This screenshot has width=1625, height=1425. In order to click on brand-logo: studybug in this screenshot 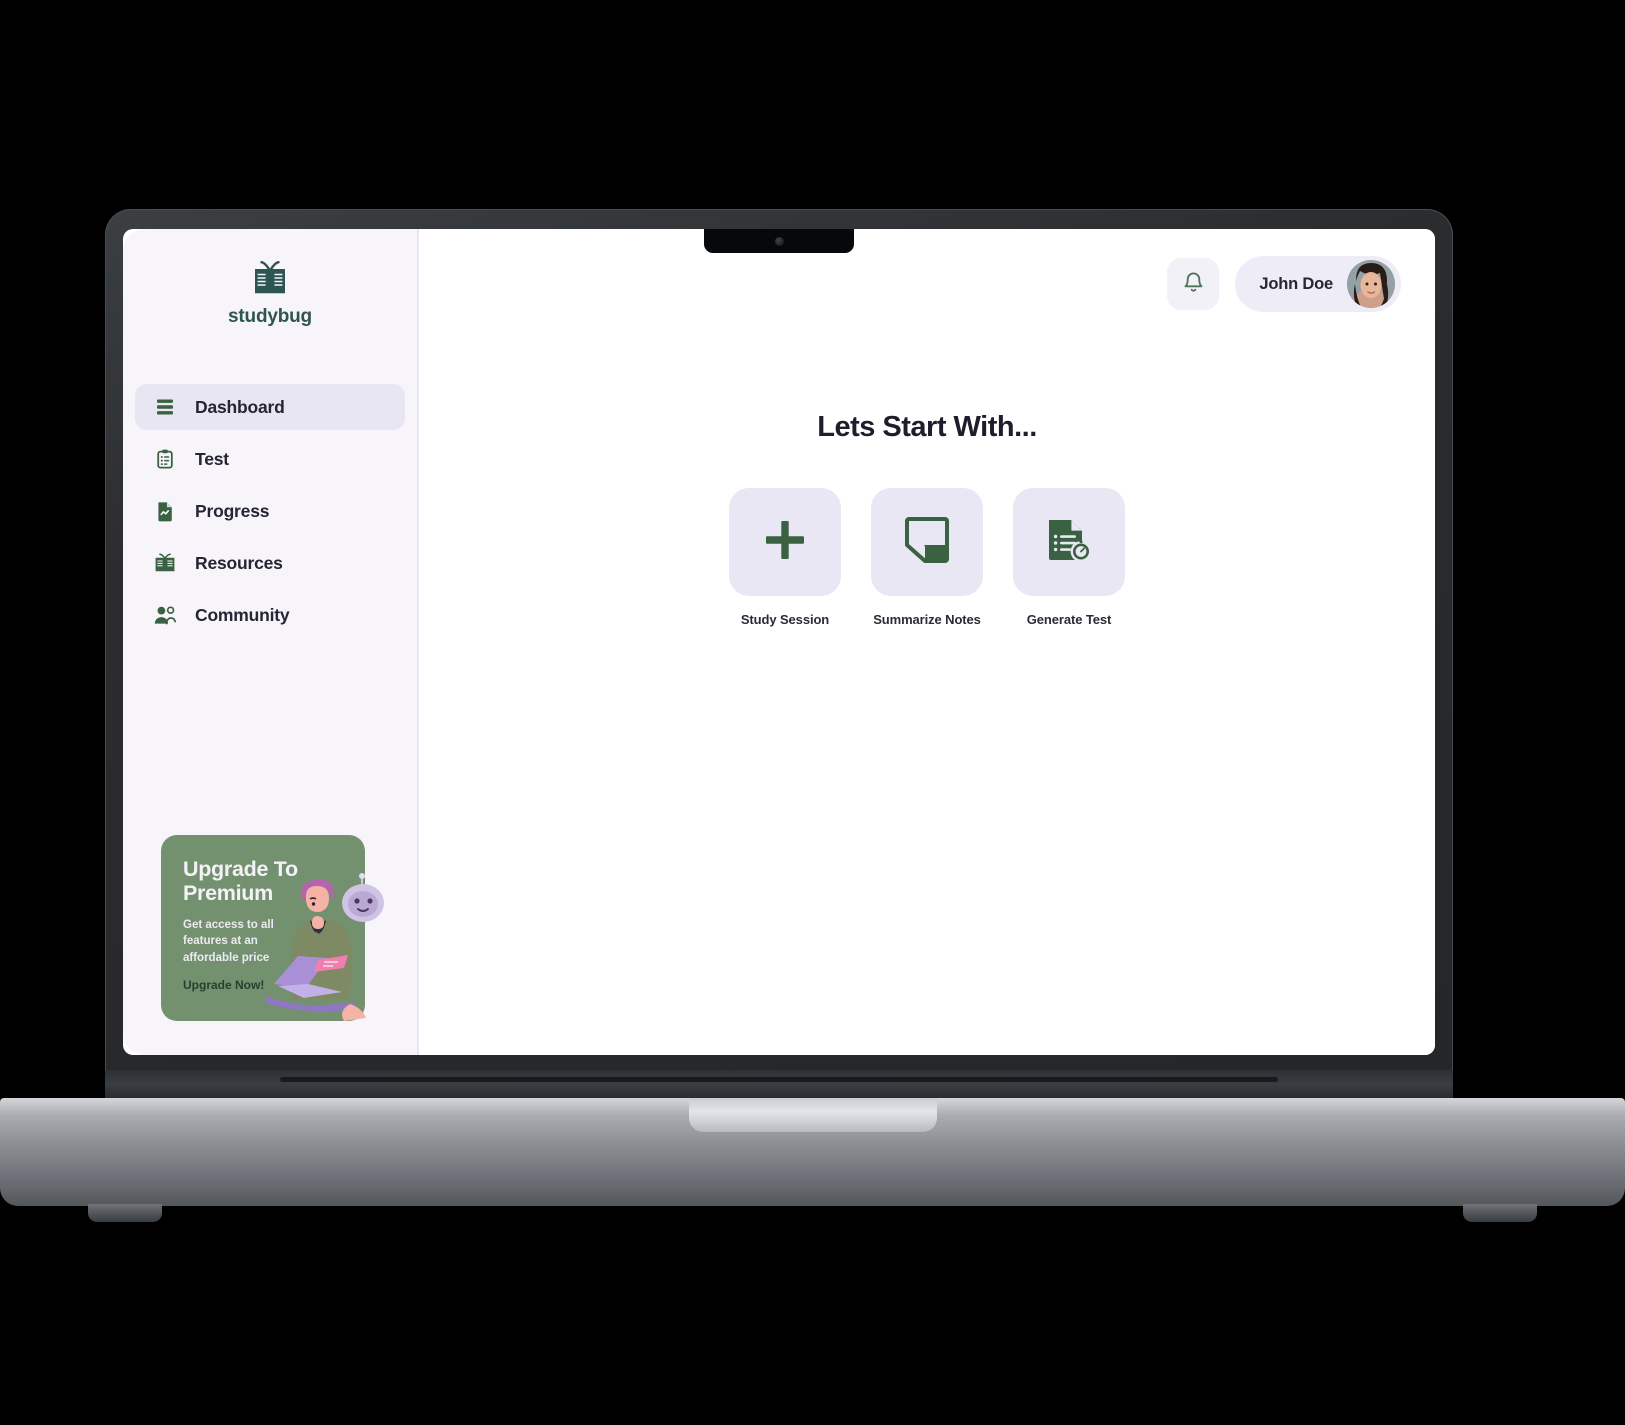, I will do `click(270, 293)`.